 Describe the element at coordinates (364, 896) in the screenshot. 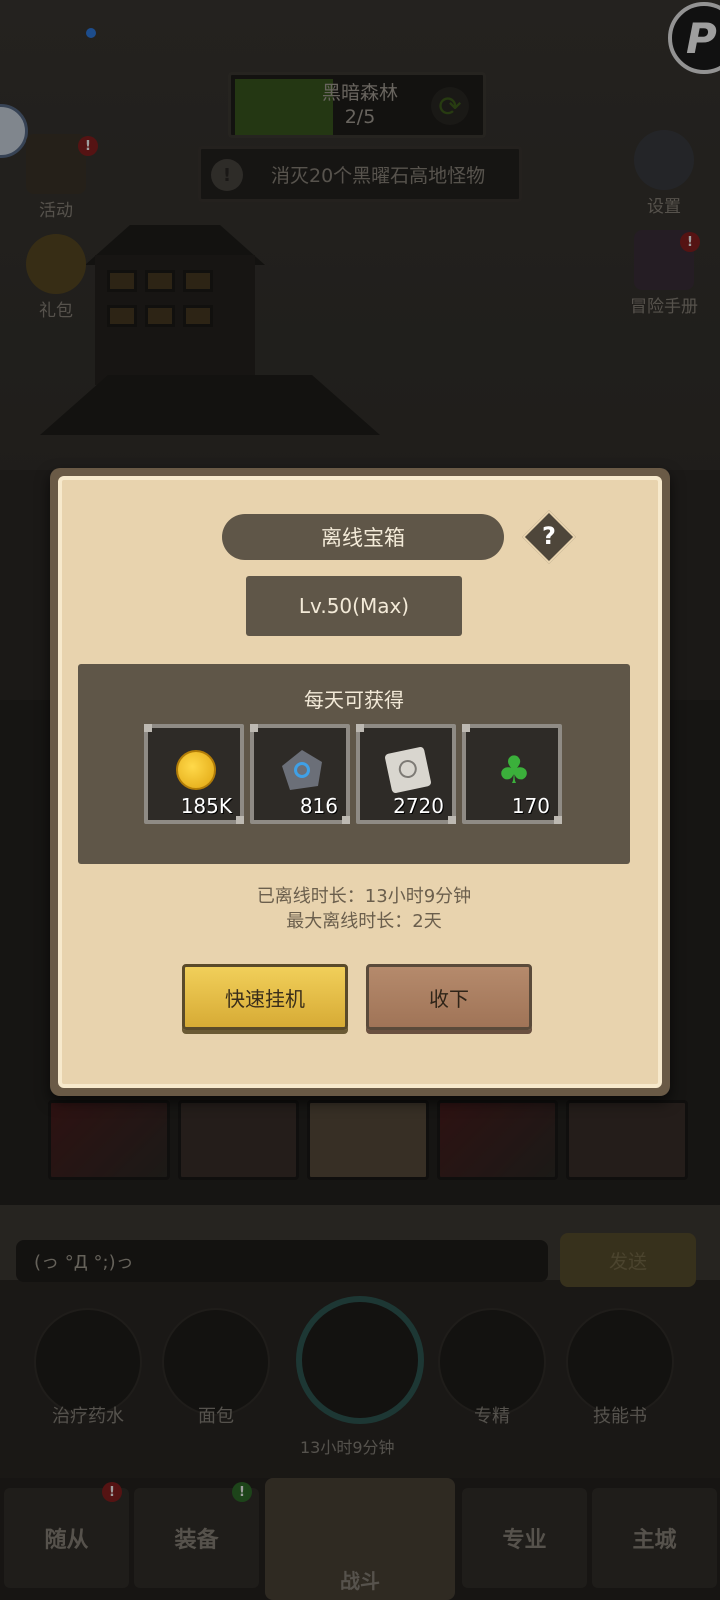

I see `offline-duration: 已离线时长：13小时9分钟` at that location.